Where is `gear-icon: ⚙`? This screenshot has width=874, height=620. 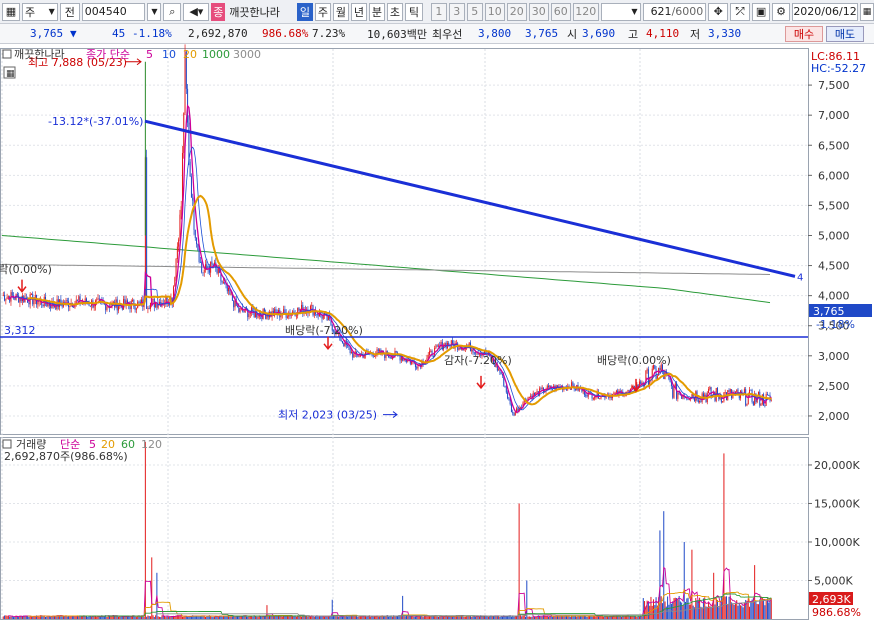 gear-icon: ⚙ is located at coordinates (781, 11).